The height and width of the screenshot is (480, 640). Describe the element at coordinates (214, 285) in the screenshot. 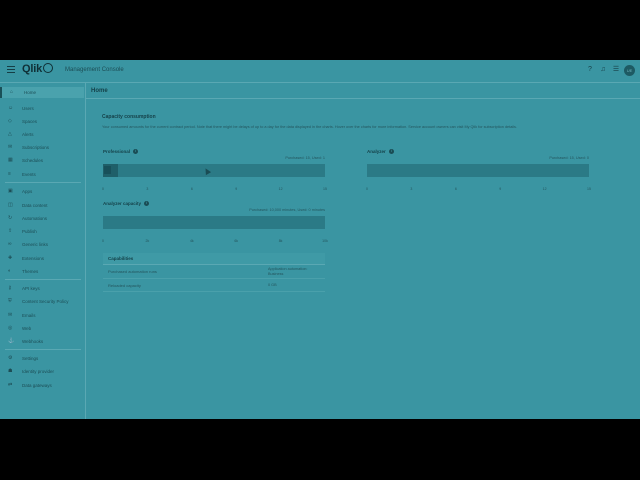

I see `table-row: Reloaded capacity 0 GB` at that location.